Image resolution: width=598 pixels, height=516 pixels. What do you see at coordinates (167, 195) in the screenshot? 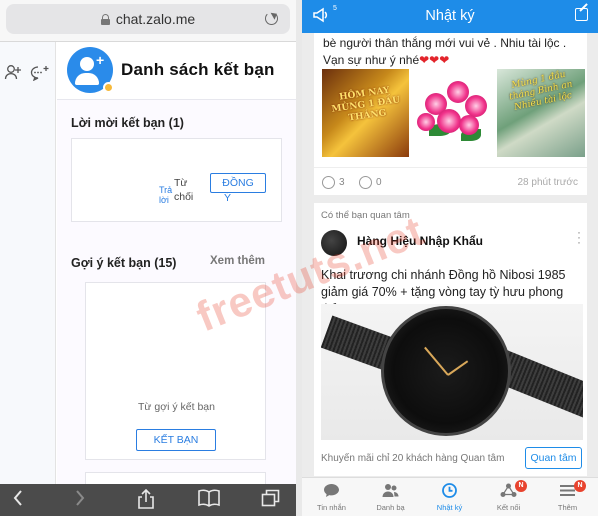
I see `reply-button: Trả lời` at bounding box center [167, 195].